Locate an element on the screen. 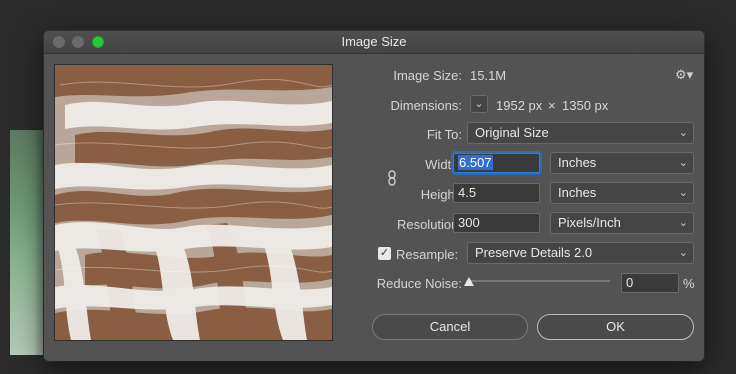  width-unit-value: Inches is located at coordinates (577, 162).